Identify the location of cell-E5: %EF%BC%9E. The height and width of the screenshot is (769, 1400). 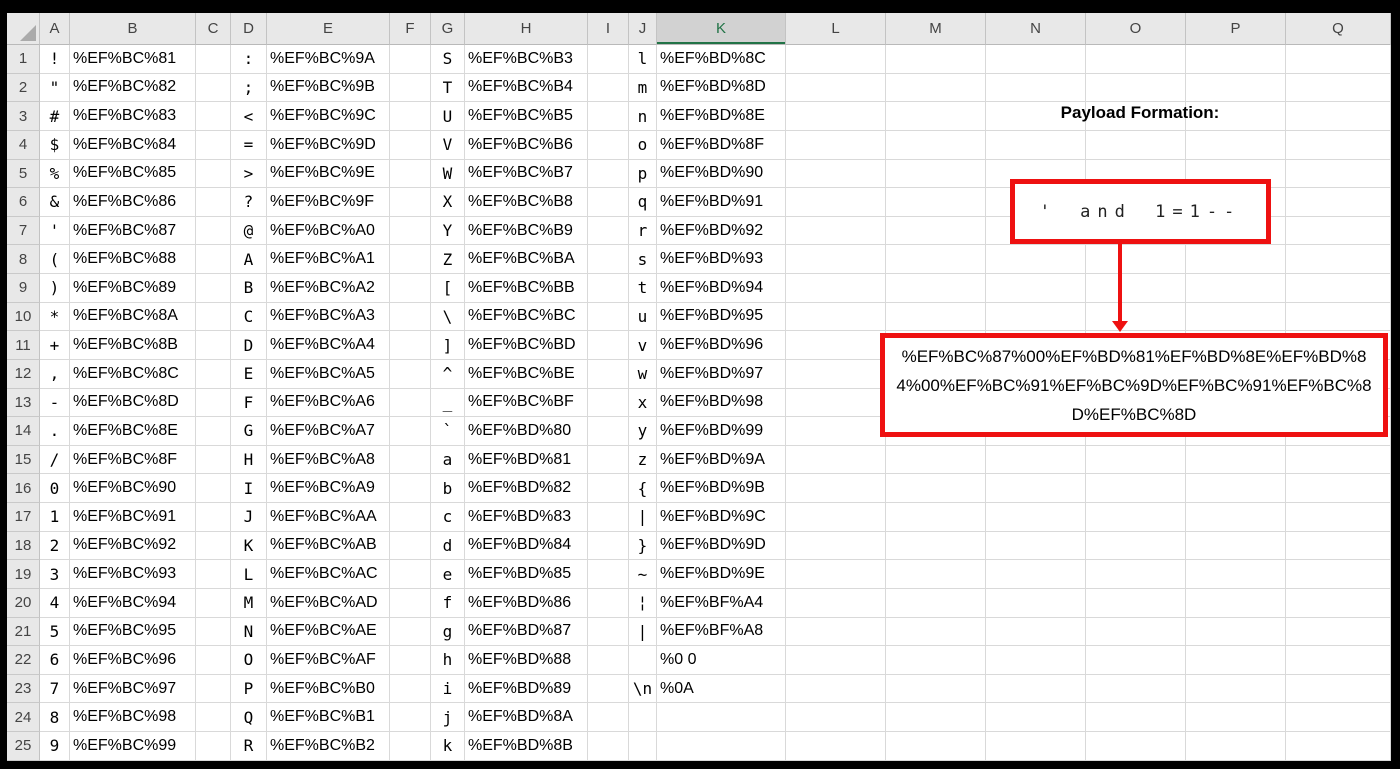
(328, 174).